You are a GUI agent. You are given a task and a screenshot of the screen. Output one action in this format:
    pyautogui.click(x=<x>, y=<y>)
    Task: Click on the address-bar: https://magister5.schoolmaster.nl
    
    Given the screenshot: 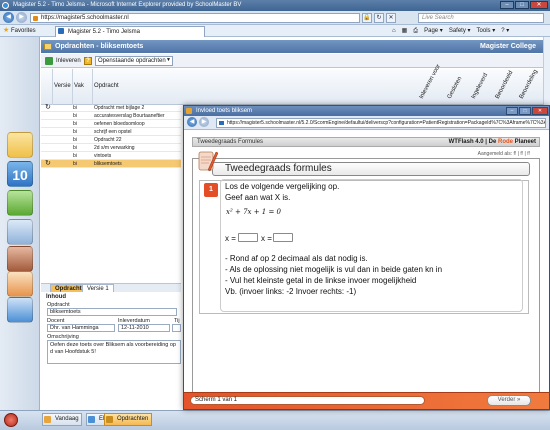 What is the action you would take?
    pyautogui.click(x=195, y=18)
    